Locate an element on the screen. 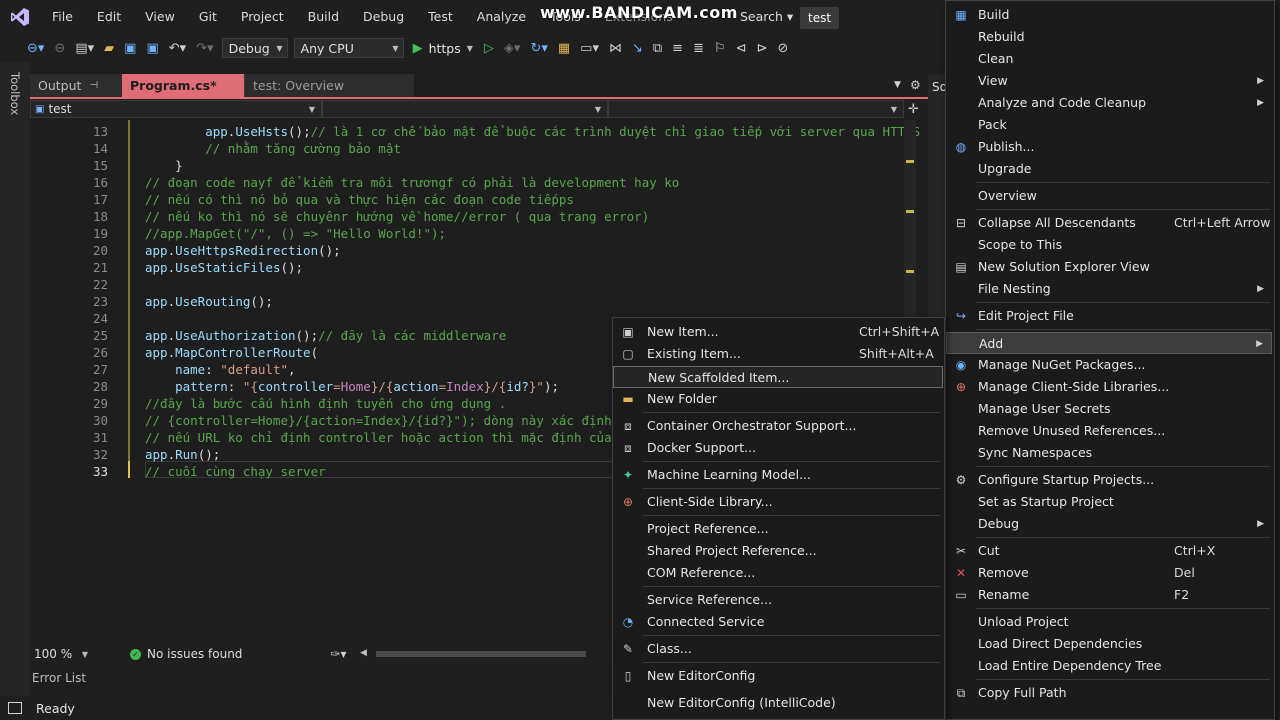 This screenshot has width=1280, height=720. toolbox-tab: Toolbox is located at coordinates (15, 93).